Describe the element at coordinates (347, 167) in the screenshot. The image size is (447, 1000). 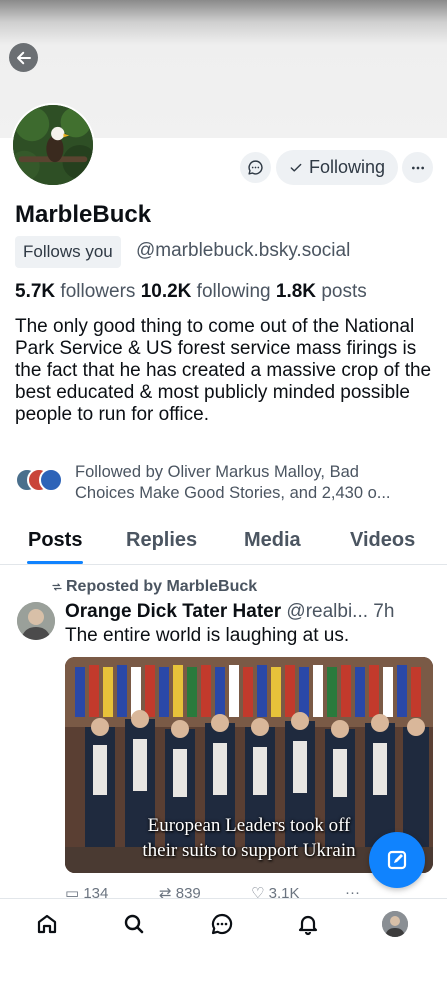
I see `following-button-label: Following` at that location.